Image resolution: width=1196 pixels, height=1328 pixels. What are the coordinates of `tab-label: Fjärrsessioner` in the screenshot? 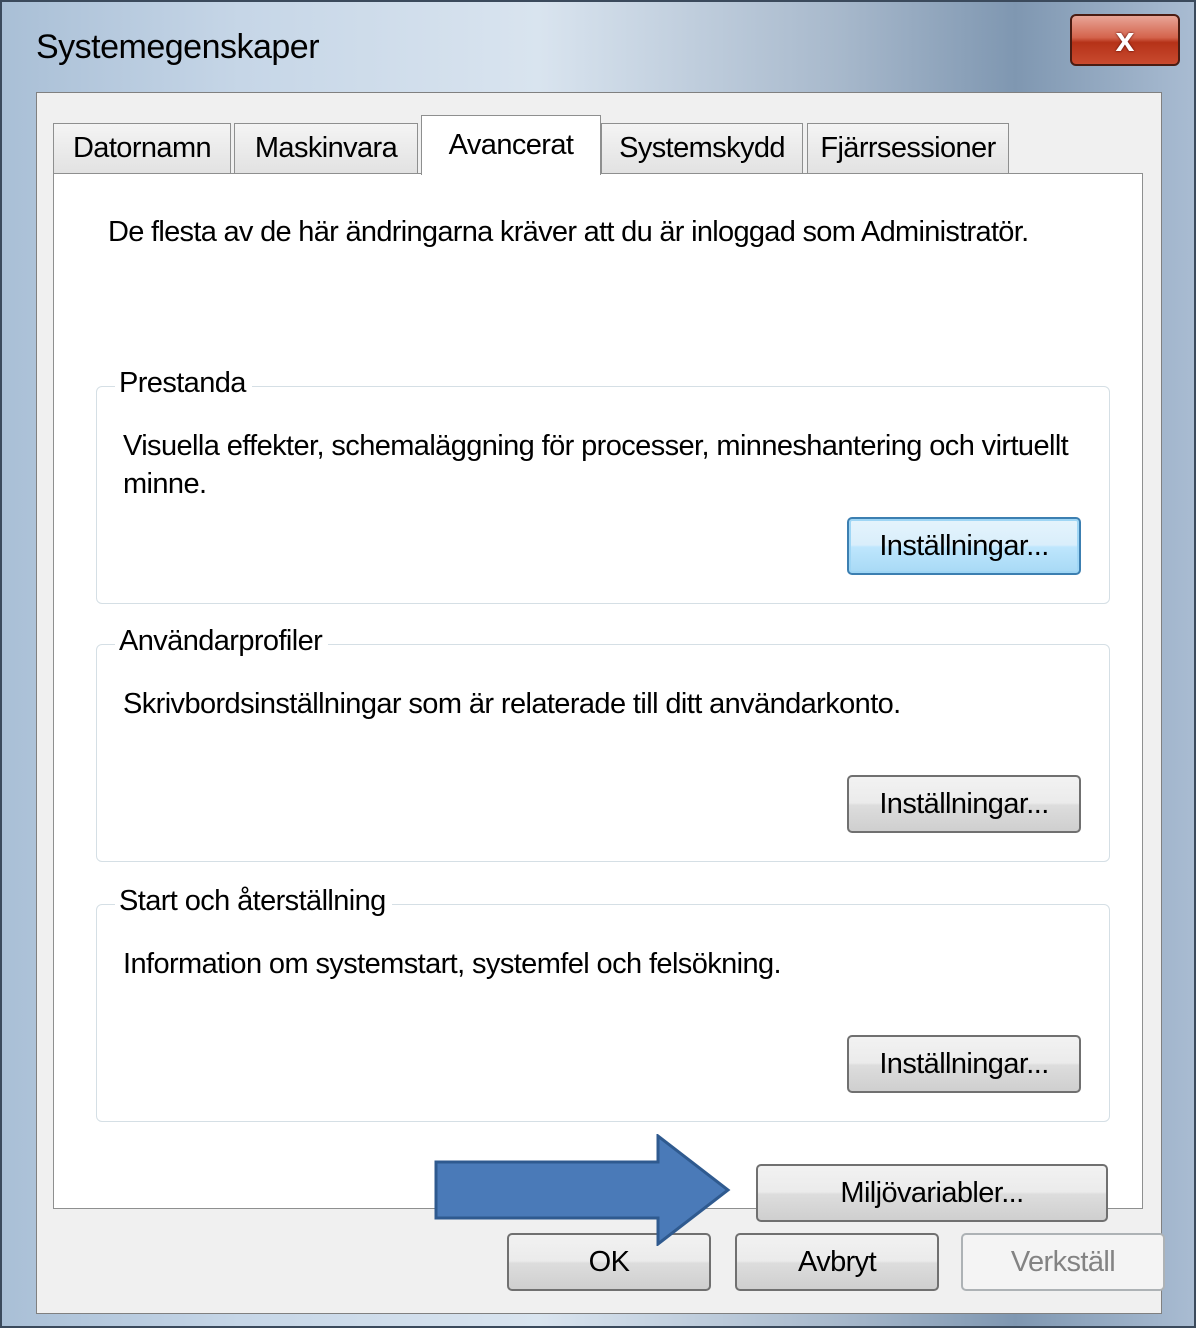 It's located at (908, 148).